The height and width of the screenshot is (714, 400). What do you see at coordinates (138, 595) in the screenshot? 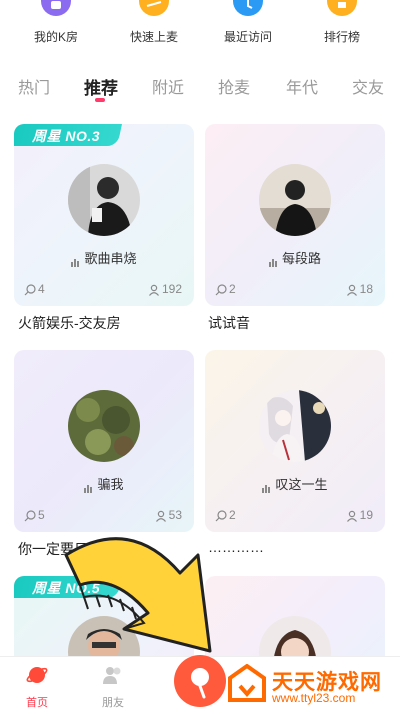
I see `arrow-overlay` at bounding box center [138, 595].